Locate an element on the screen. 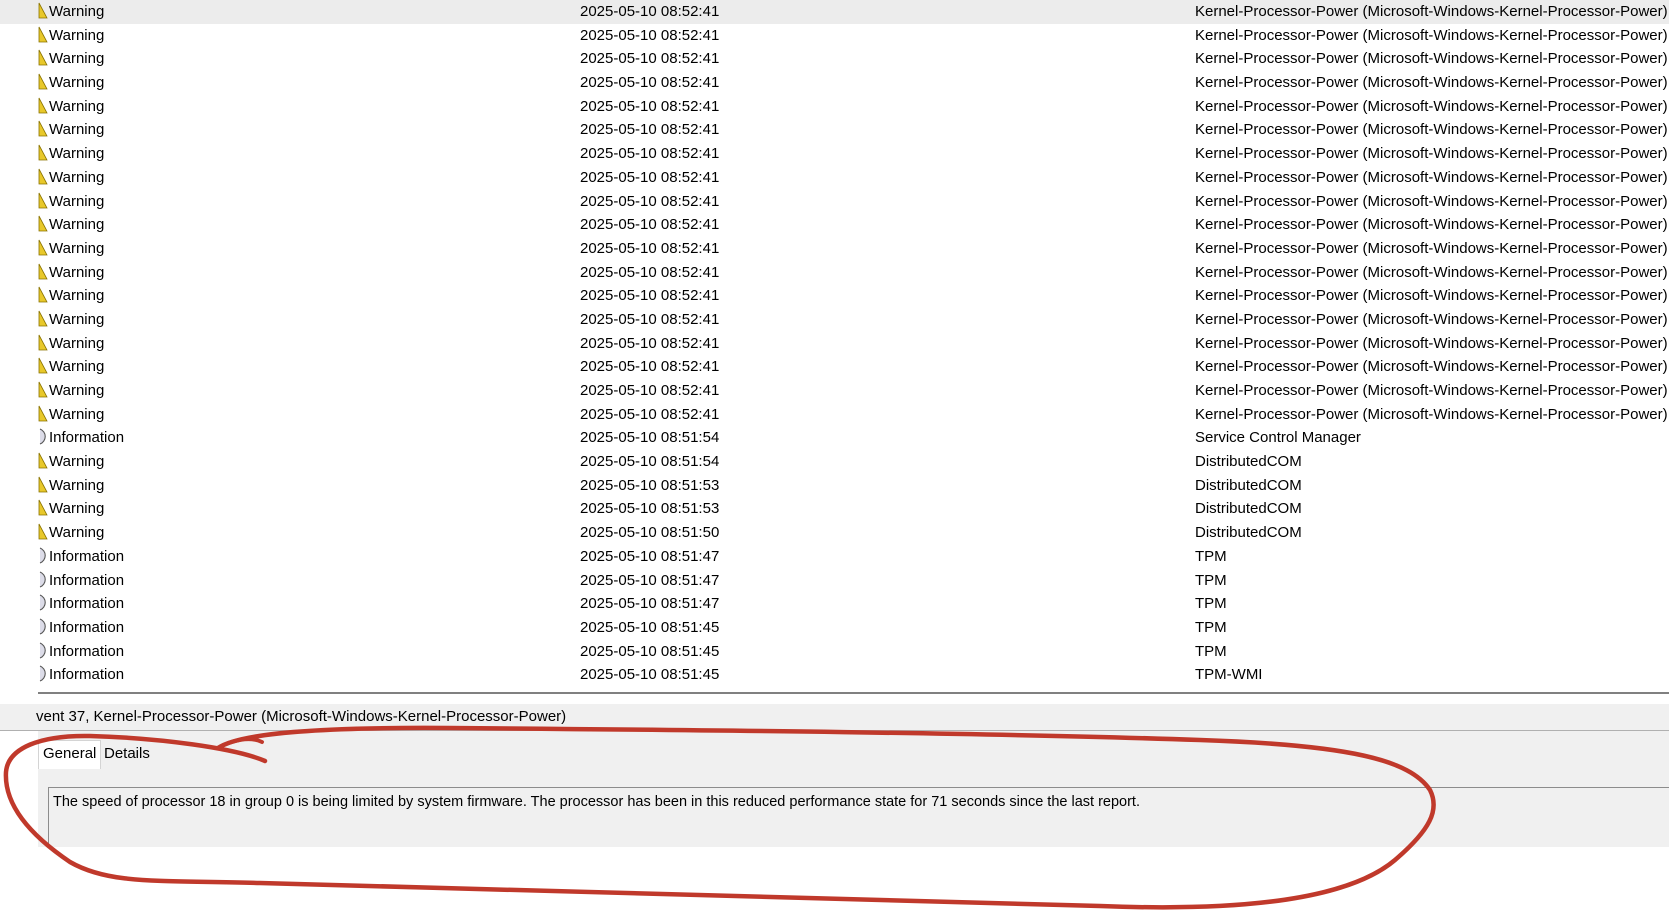  event-row: Information 2025-05-10 08:51:45 TPM-WMI is located at coordinates (834, 675).